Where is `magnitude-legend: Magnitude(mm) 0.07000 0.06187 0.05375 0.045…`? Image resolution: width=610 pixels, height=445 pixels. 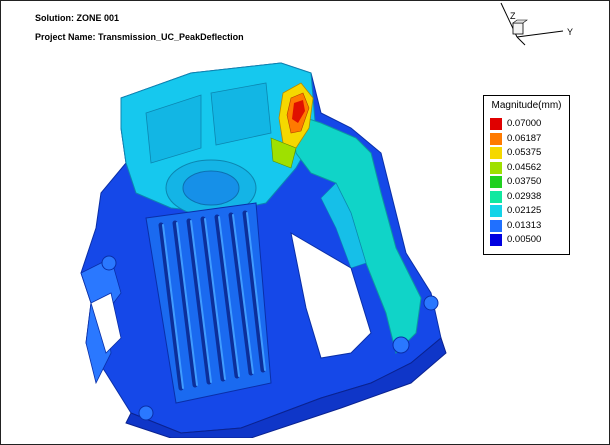
magnitude-legend: Magnitude(mm) 0.07000 0.06187 0.05375 0.045… is located at coordinates (526, 175).